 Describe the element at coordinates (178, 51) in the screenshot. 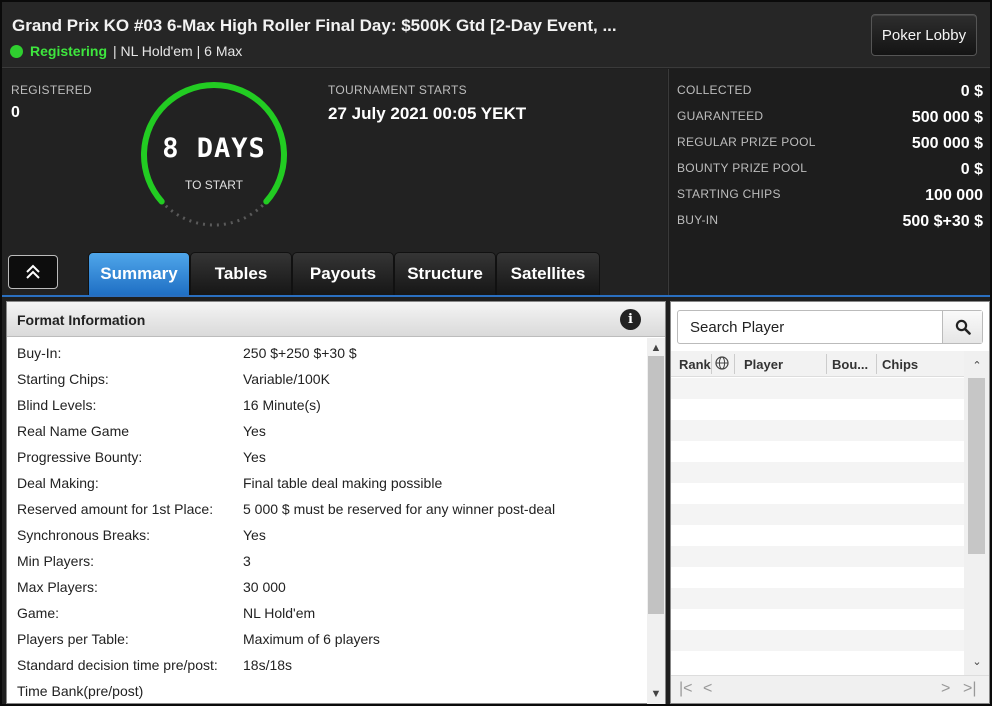

I see `game-info: | NL Hold'em | 6 Max` at that location.